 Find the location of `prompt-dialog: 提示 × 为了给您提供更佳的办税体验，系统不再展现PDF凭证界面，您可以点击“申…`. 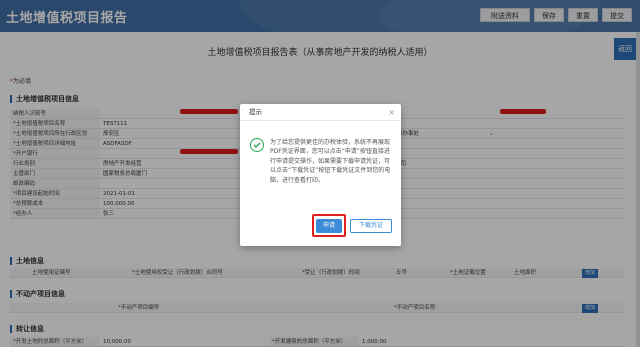

prompt-dialog: 提示 × 为了给您提供更佳的办税体验，系统不再展现PDF凭证界面，您可以点击“申… is located at coordinates (320, 175).